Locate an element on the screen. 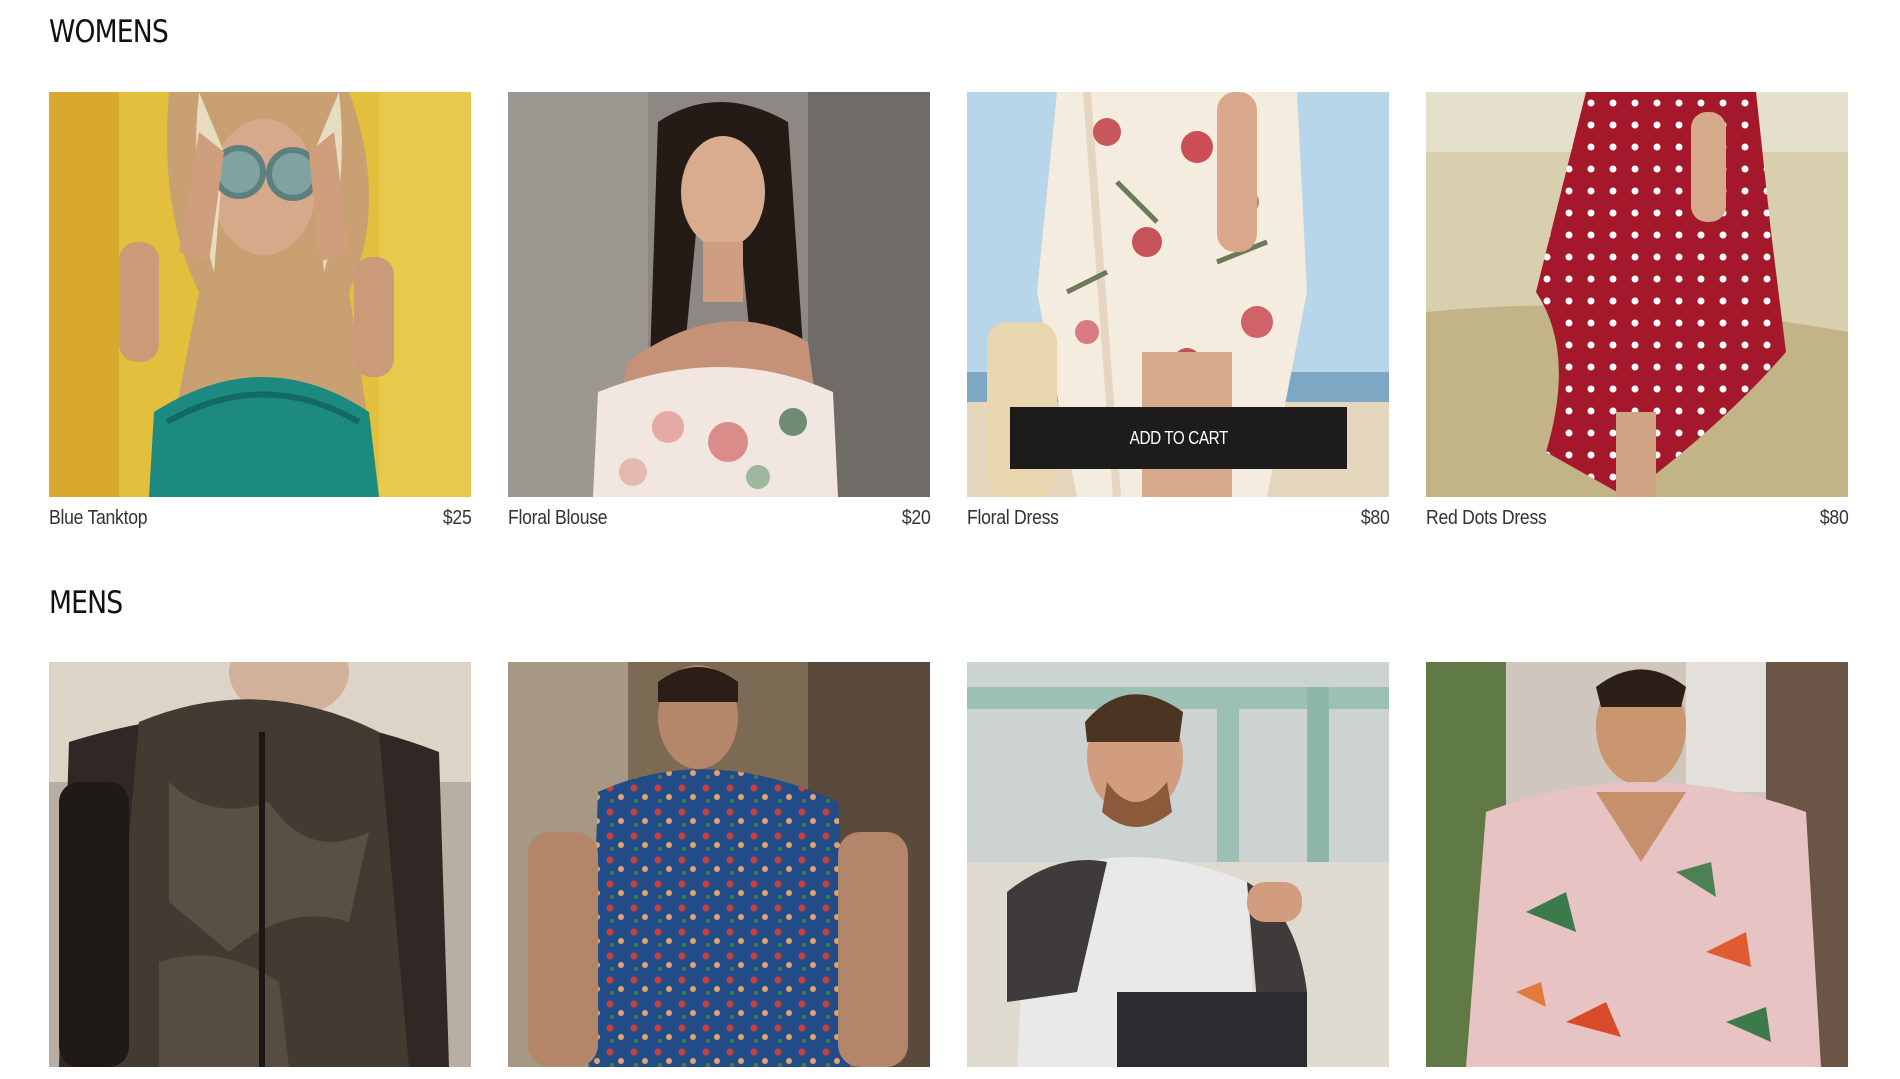 The height and width of the screenshot is (1079, 1900). product-card: Blue Tanktop $25 is located at coordinates (260, 311).